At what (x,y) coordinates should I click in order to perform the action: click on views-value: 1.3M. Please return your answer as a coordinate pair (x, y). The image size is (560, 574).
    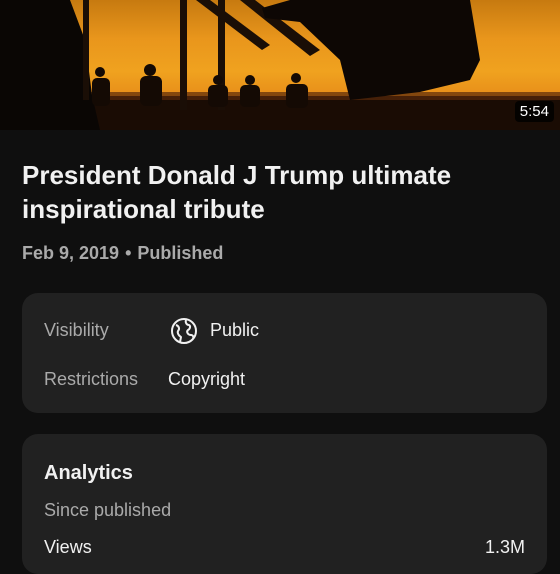
    Looking at the image, I should click on (504, 547).